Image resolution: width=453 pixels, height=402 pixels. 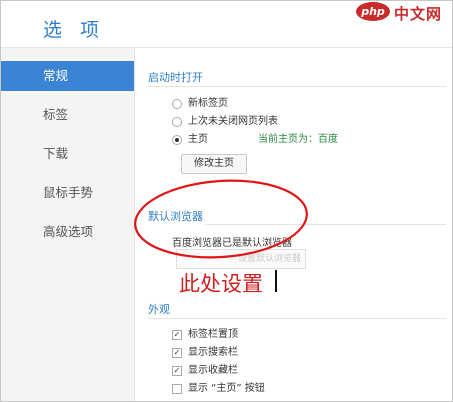 What do you see at coordinates (67, 232) in the screenshot?
I see `sidebar-item-advanced: 高级选项` at bounding box center [67, 232].